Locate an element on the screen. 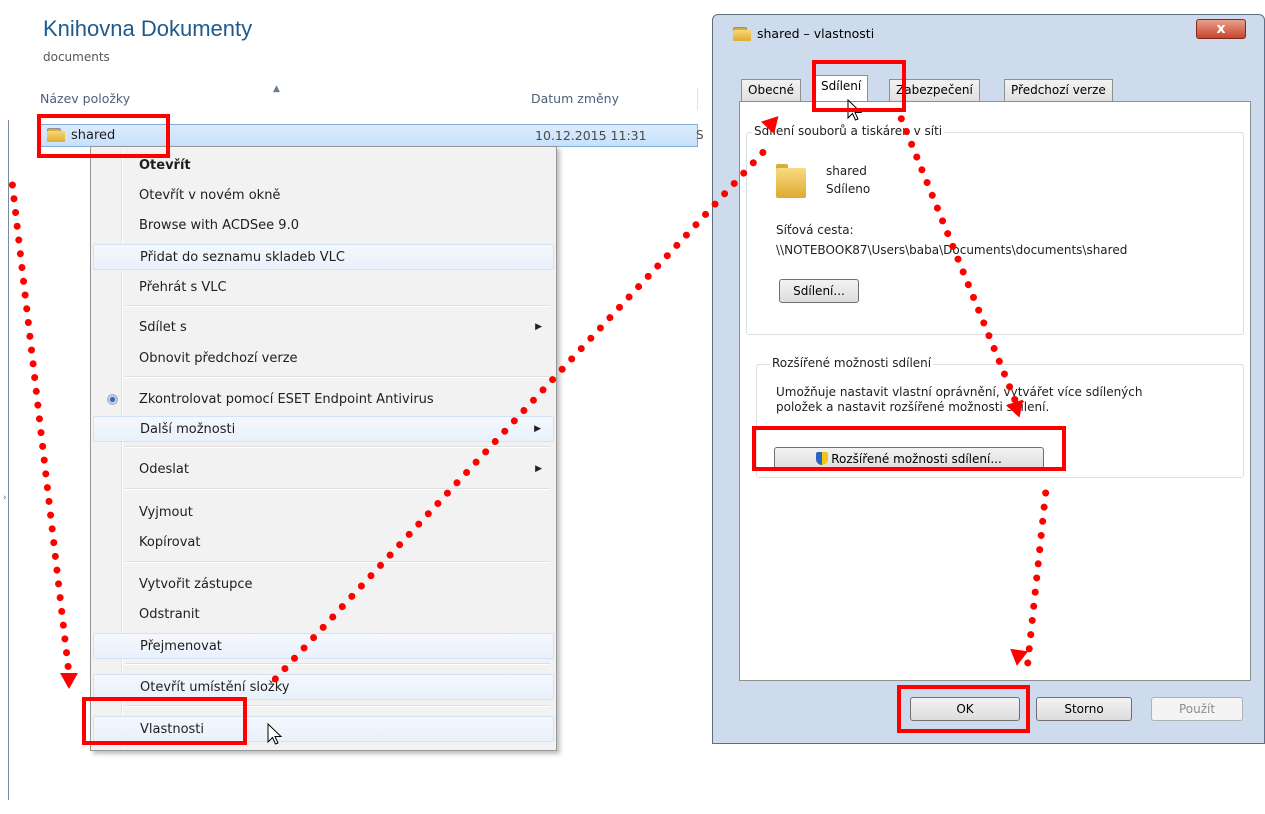  mouse-cursor-icon is located at coordinates (275, 734).